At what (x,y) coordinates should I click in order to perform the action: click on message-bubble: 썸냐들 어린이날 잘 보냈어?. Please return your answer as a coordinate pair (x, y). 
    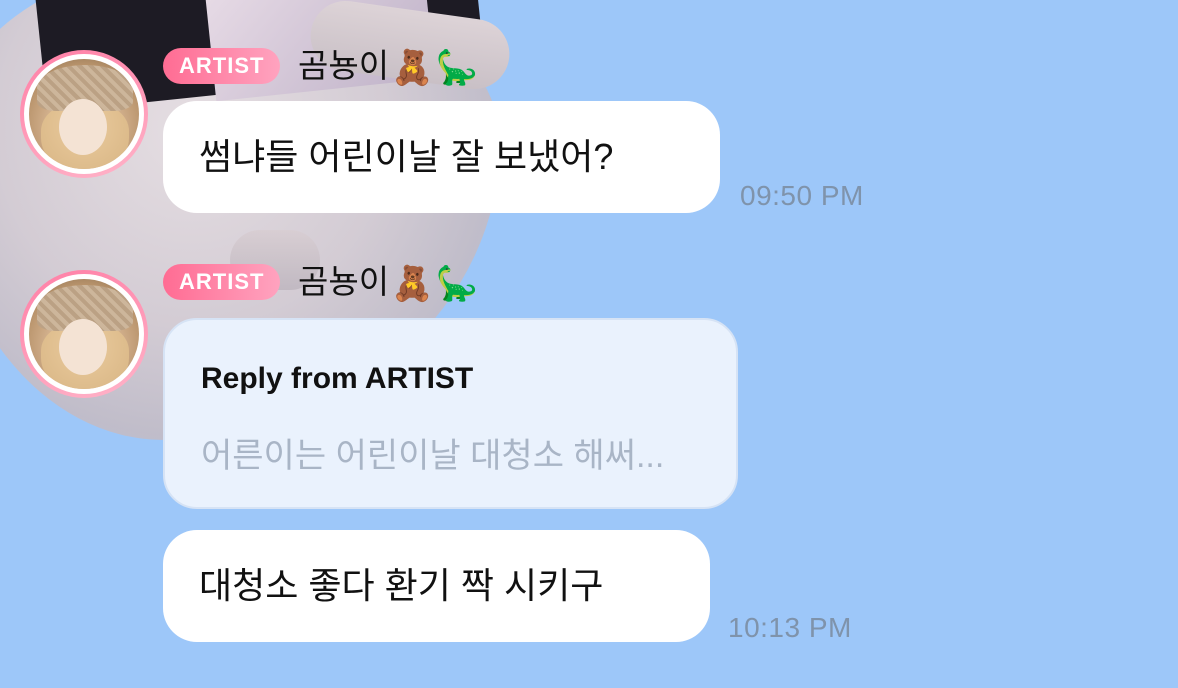
    Looking at the image, I should click on (441, 157).